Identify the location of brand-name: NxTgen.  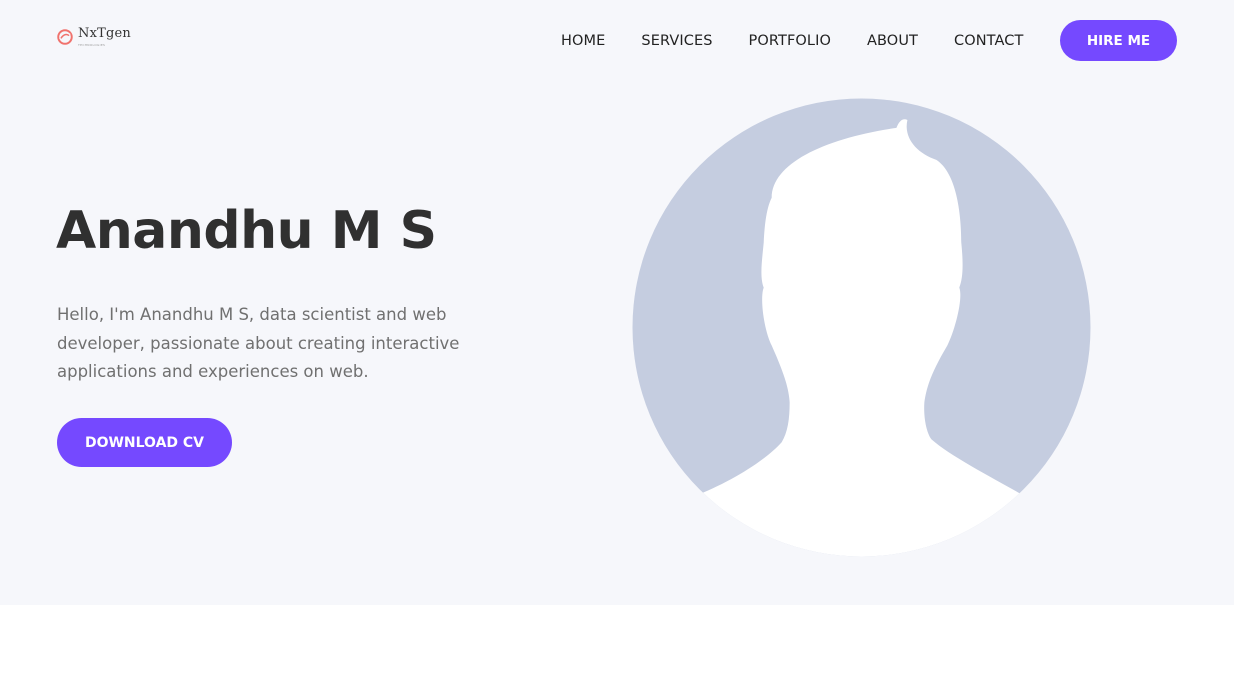
(104, 33).